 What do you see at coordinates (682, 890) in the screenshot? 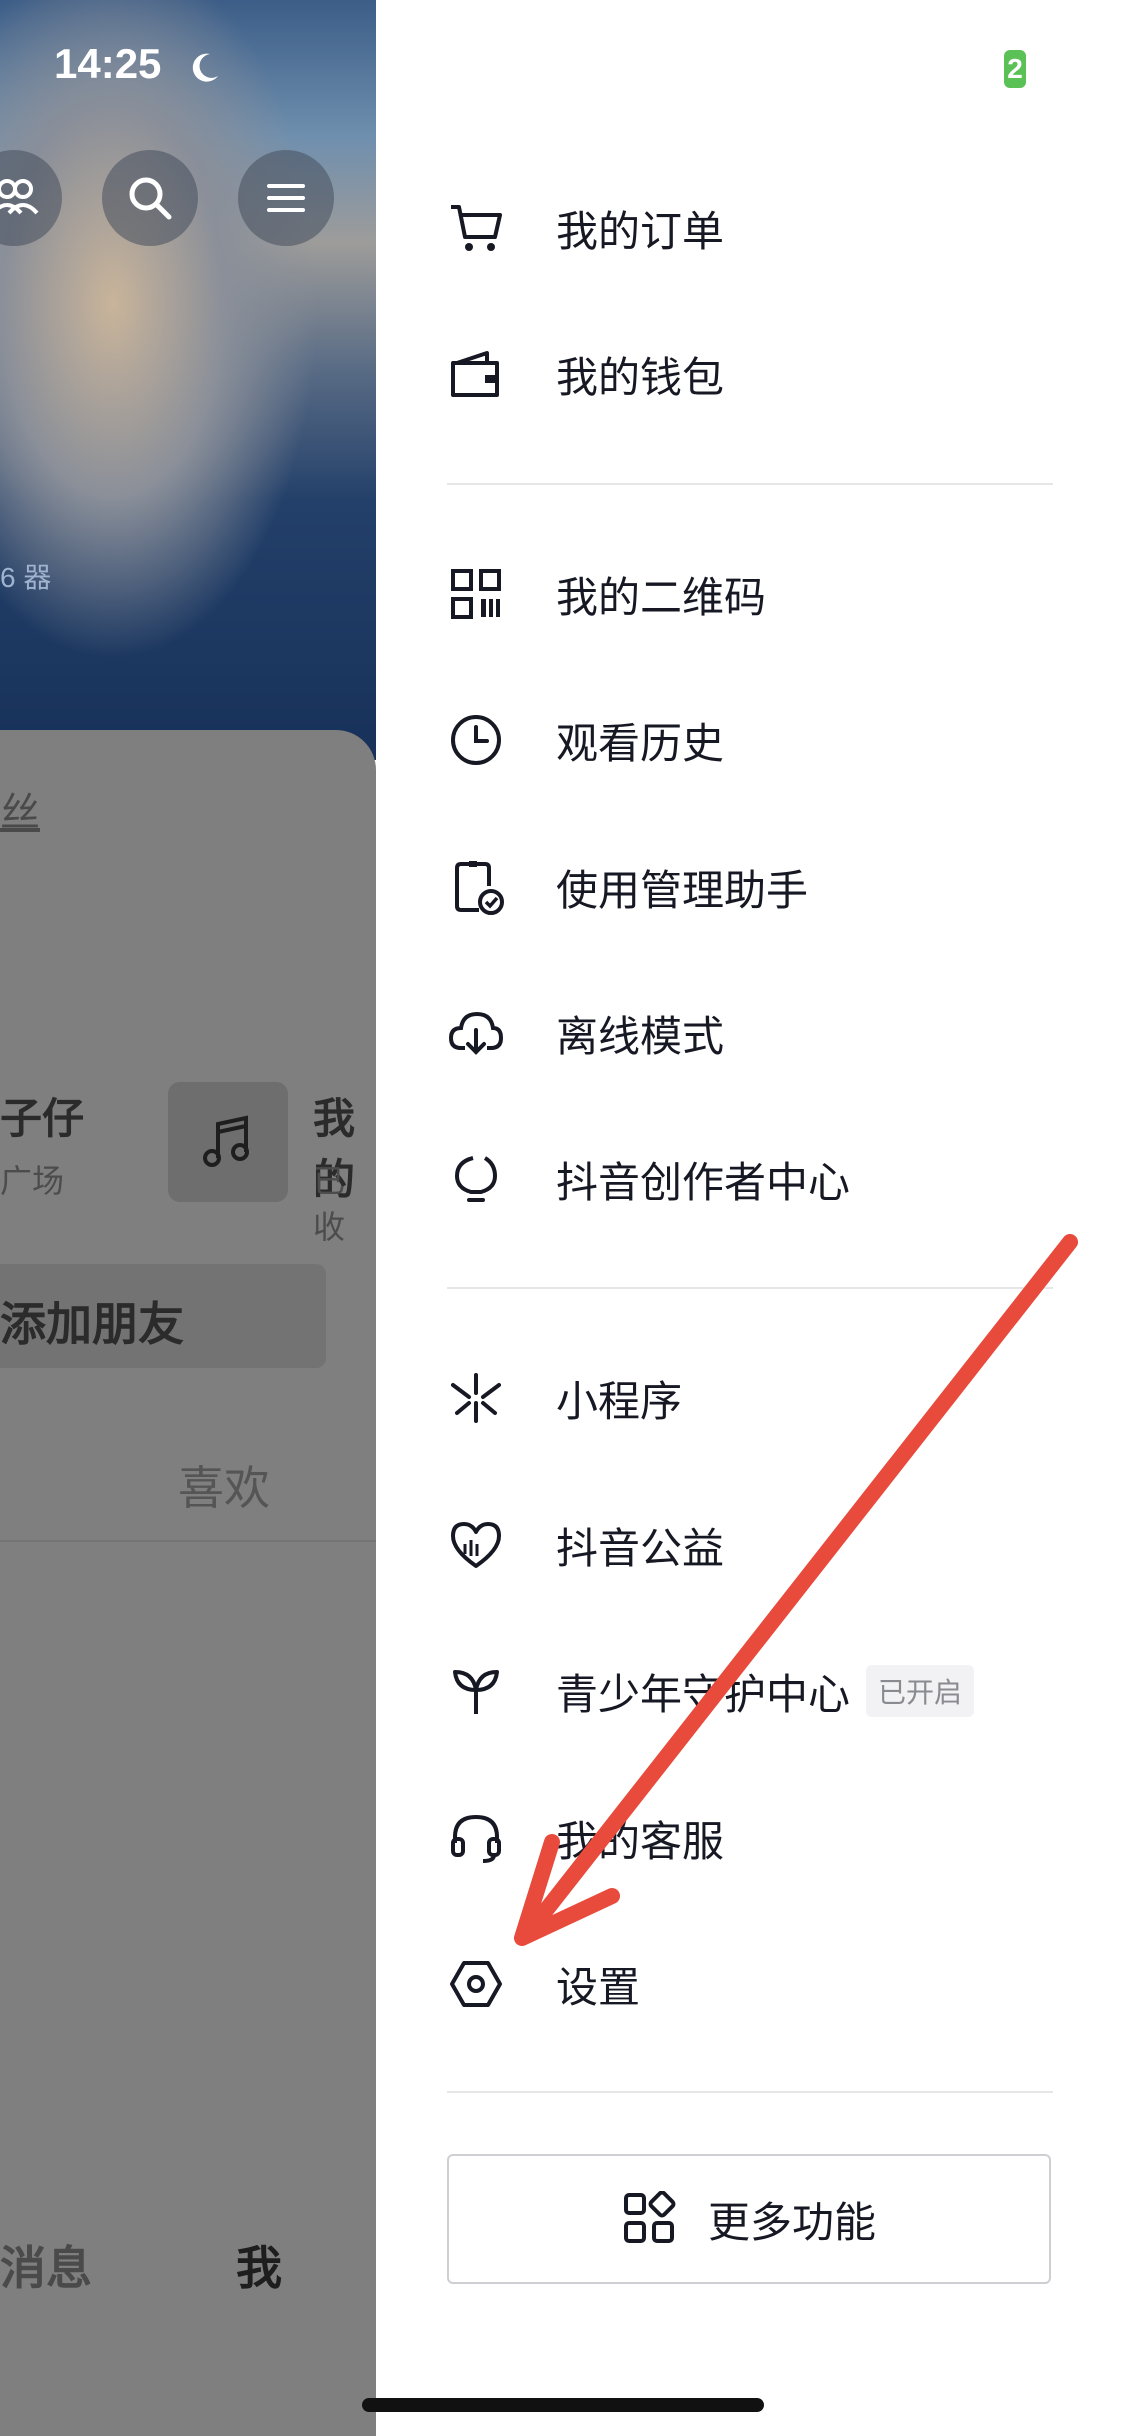
I see `menu-label: 使用管理助手` at bounding box center [682, 890].